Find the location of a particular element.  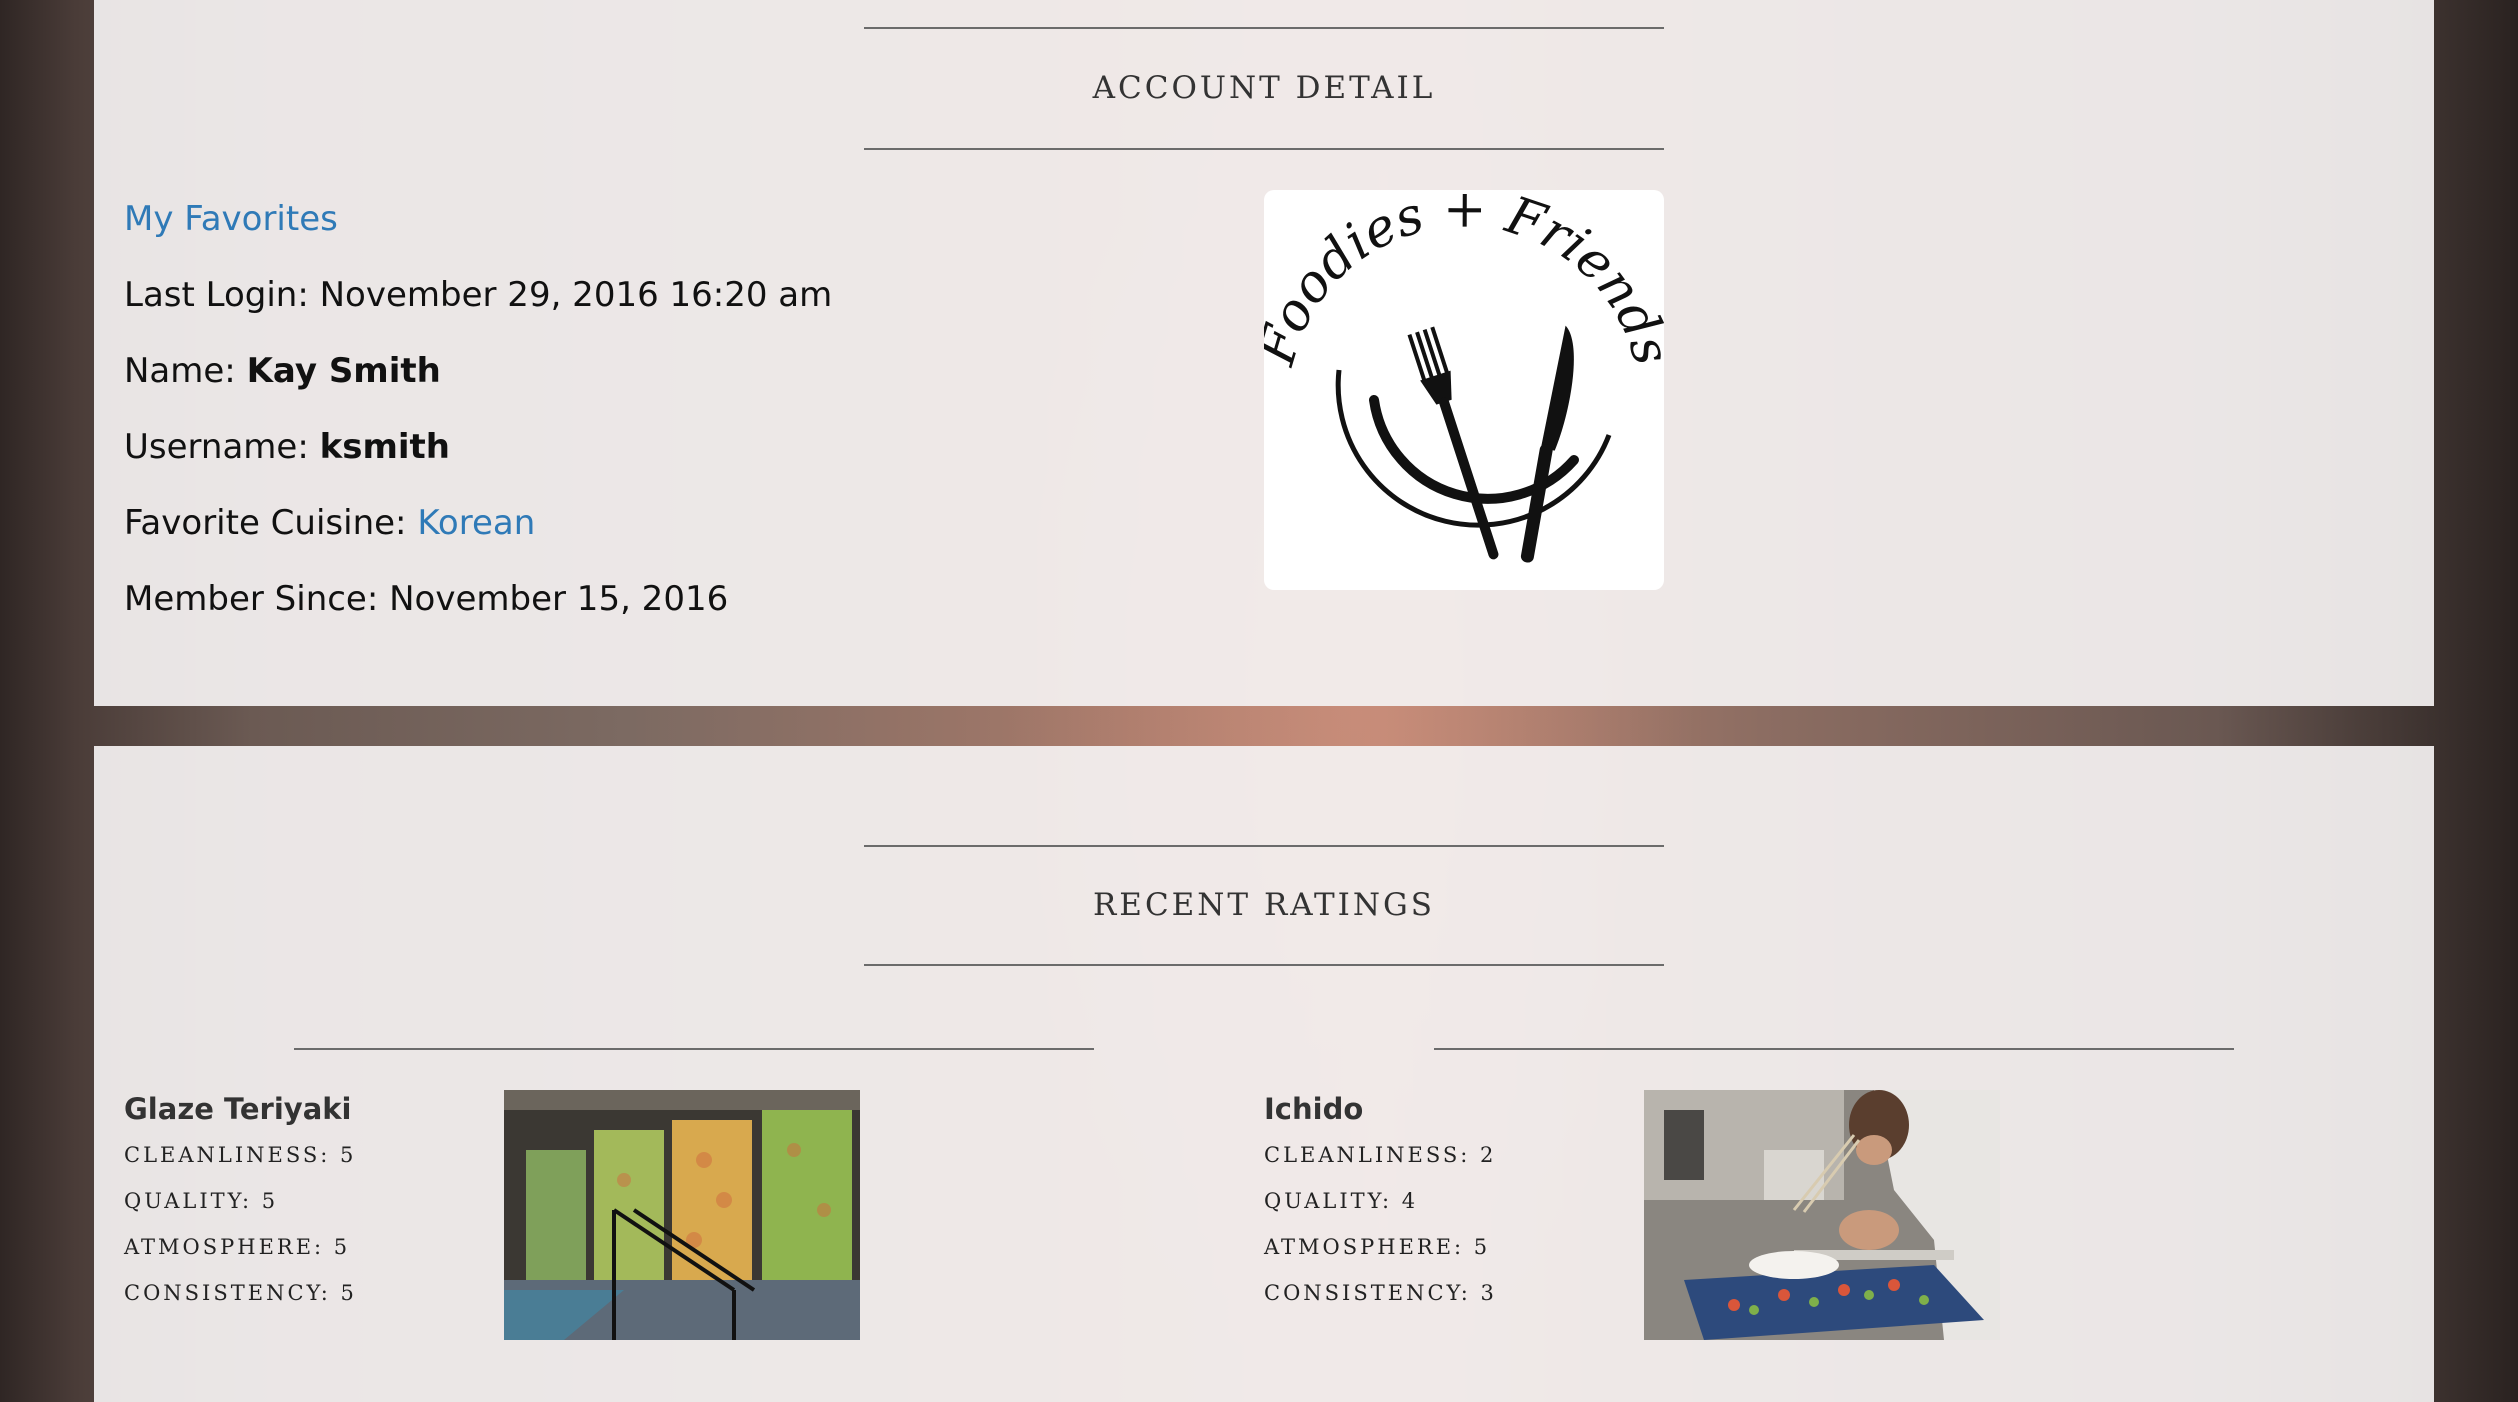

last-login-row: Last Login: November 29, 2016 16:20 am is located at coordinates (478, 304).